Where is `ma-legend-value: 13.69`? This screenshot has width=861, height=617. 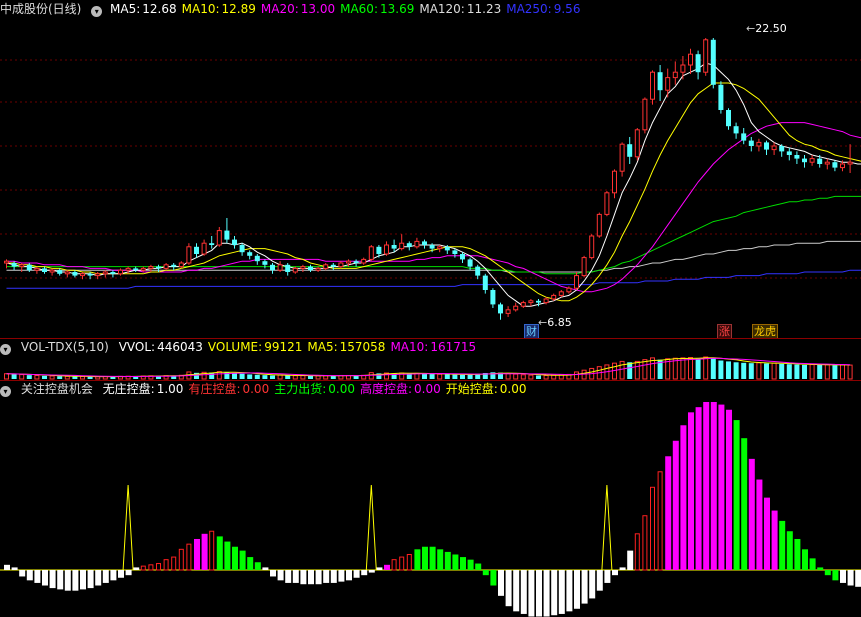
ma-legend-value: 13.69 is located at coordinates (397, 9).